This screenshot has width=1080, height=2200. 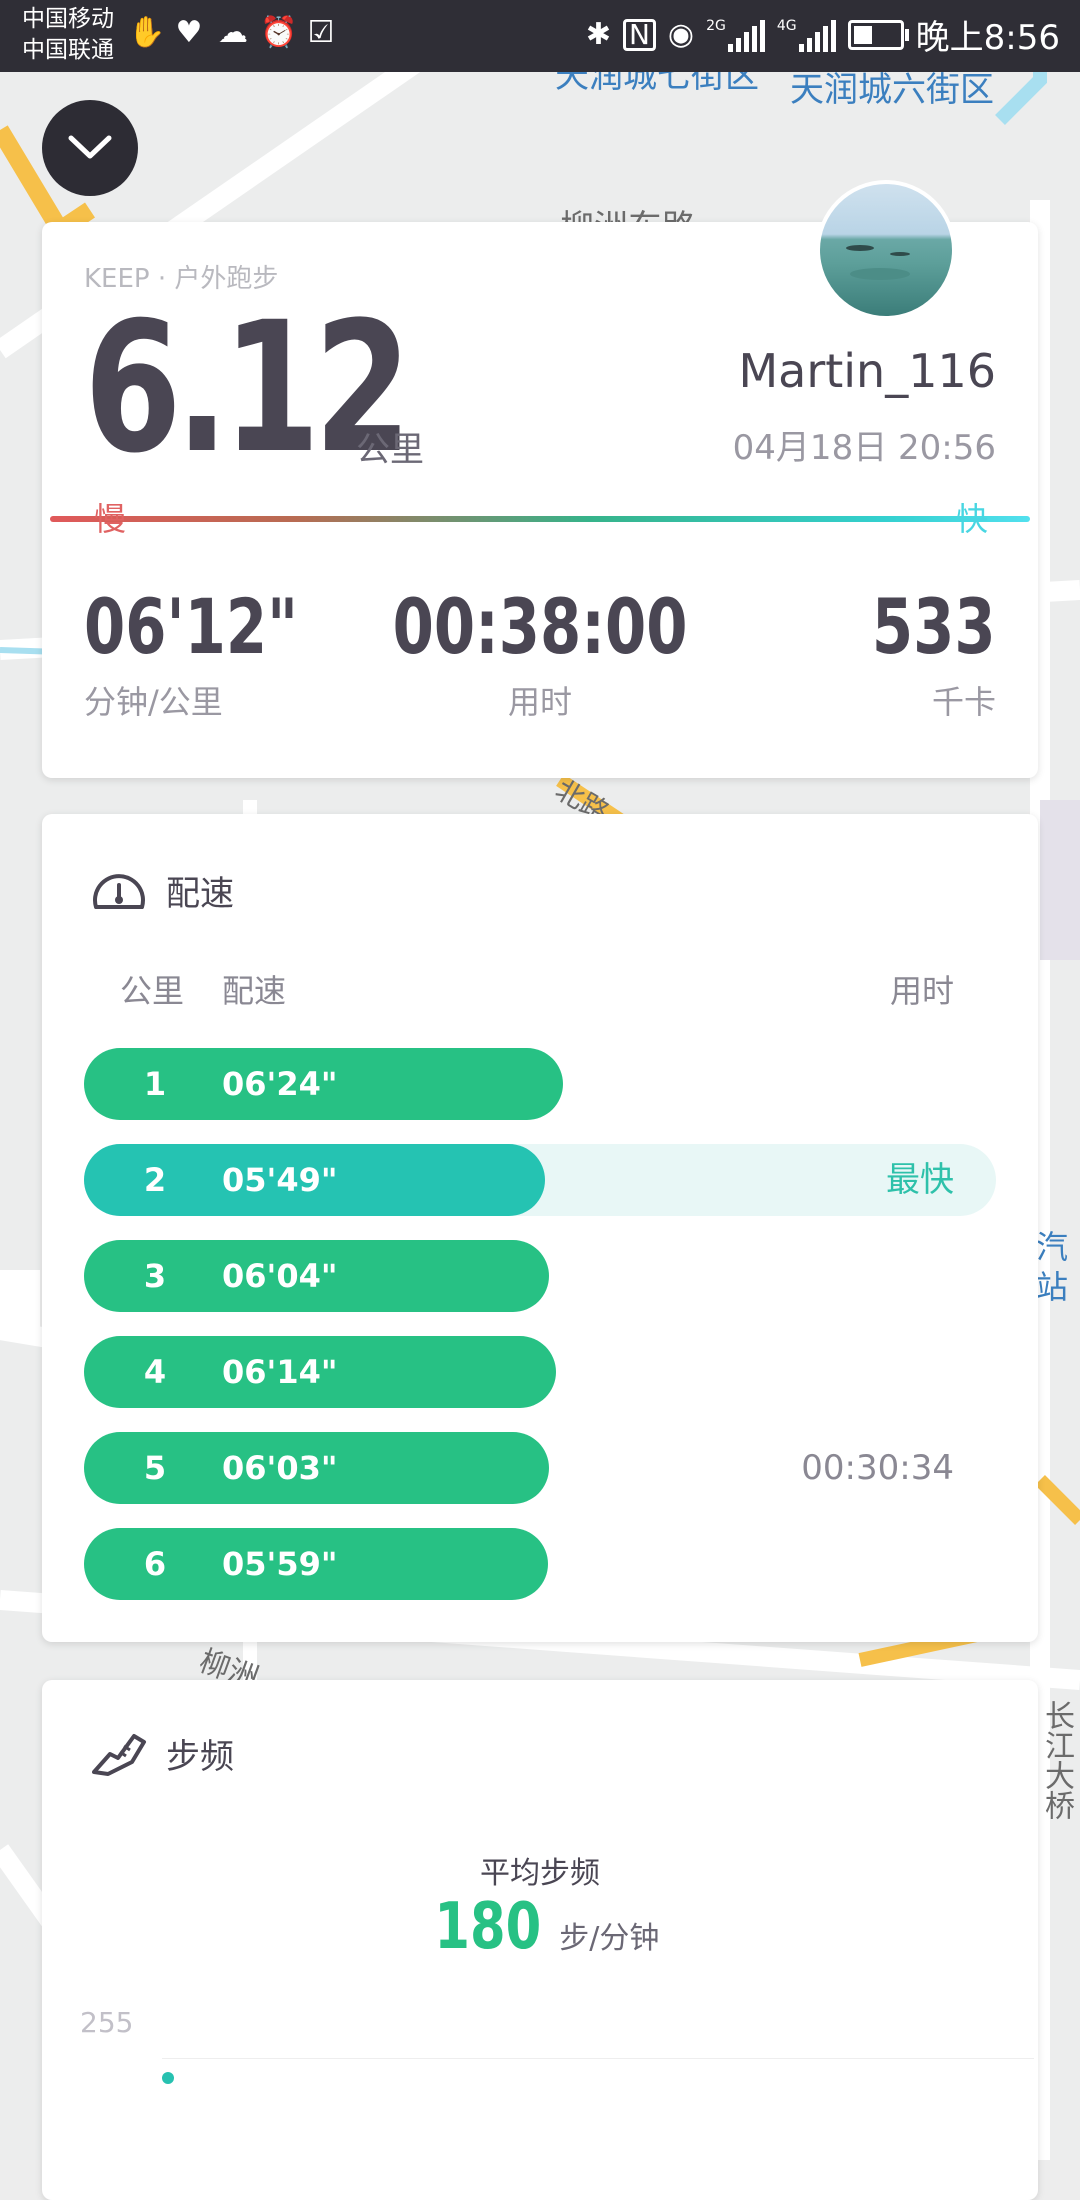 I want to click on bluetooth-icon: ✱, so click(x=598, y=34).